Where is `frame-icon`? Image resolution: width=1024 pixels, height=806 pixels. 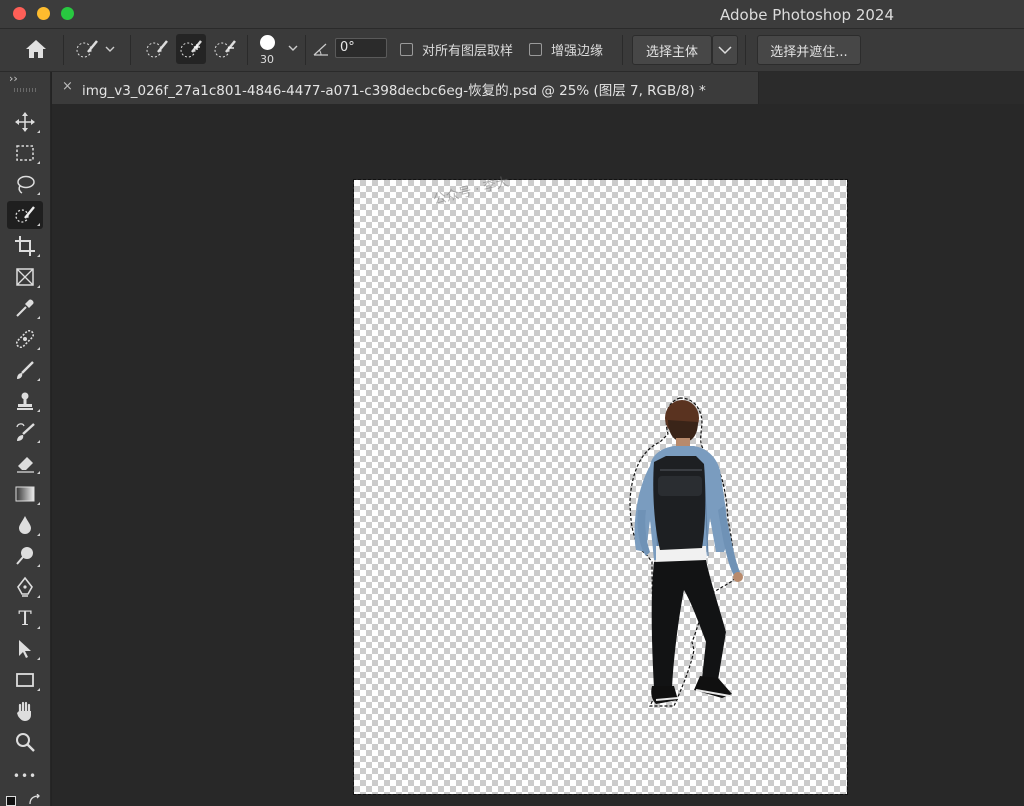 frame-icon is located at coordinates (25, 277).